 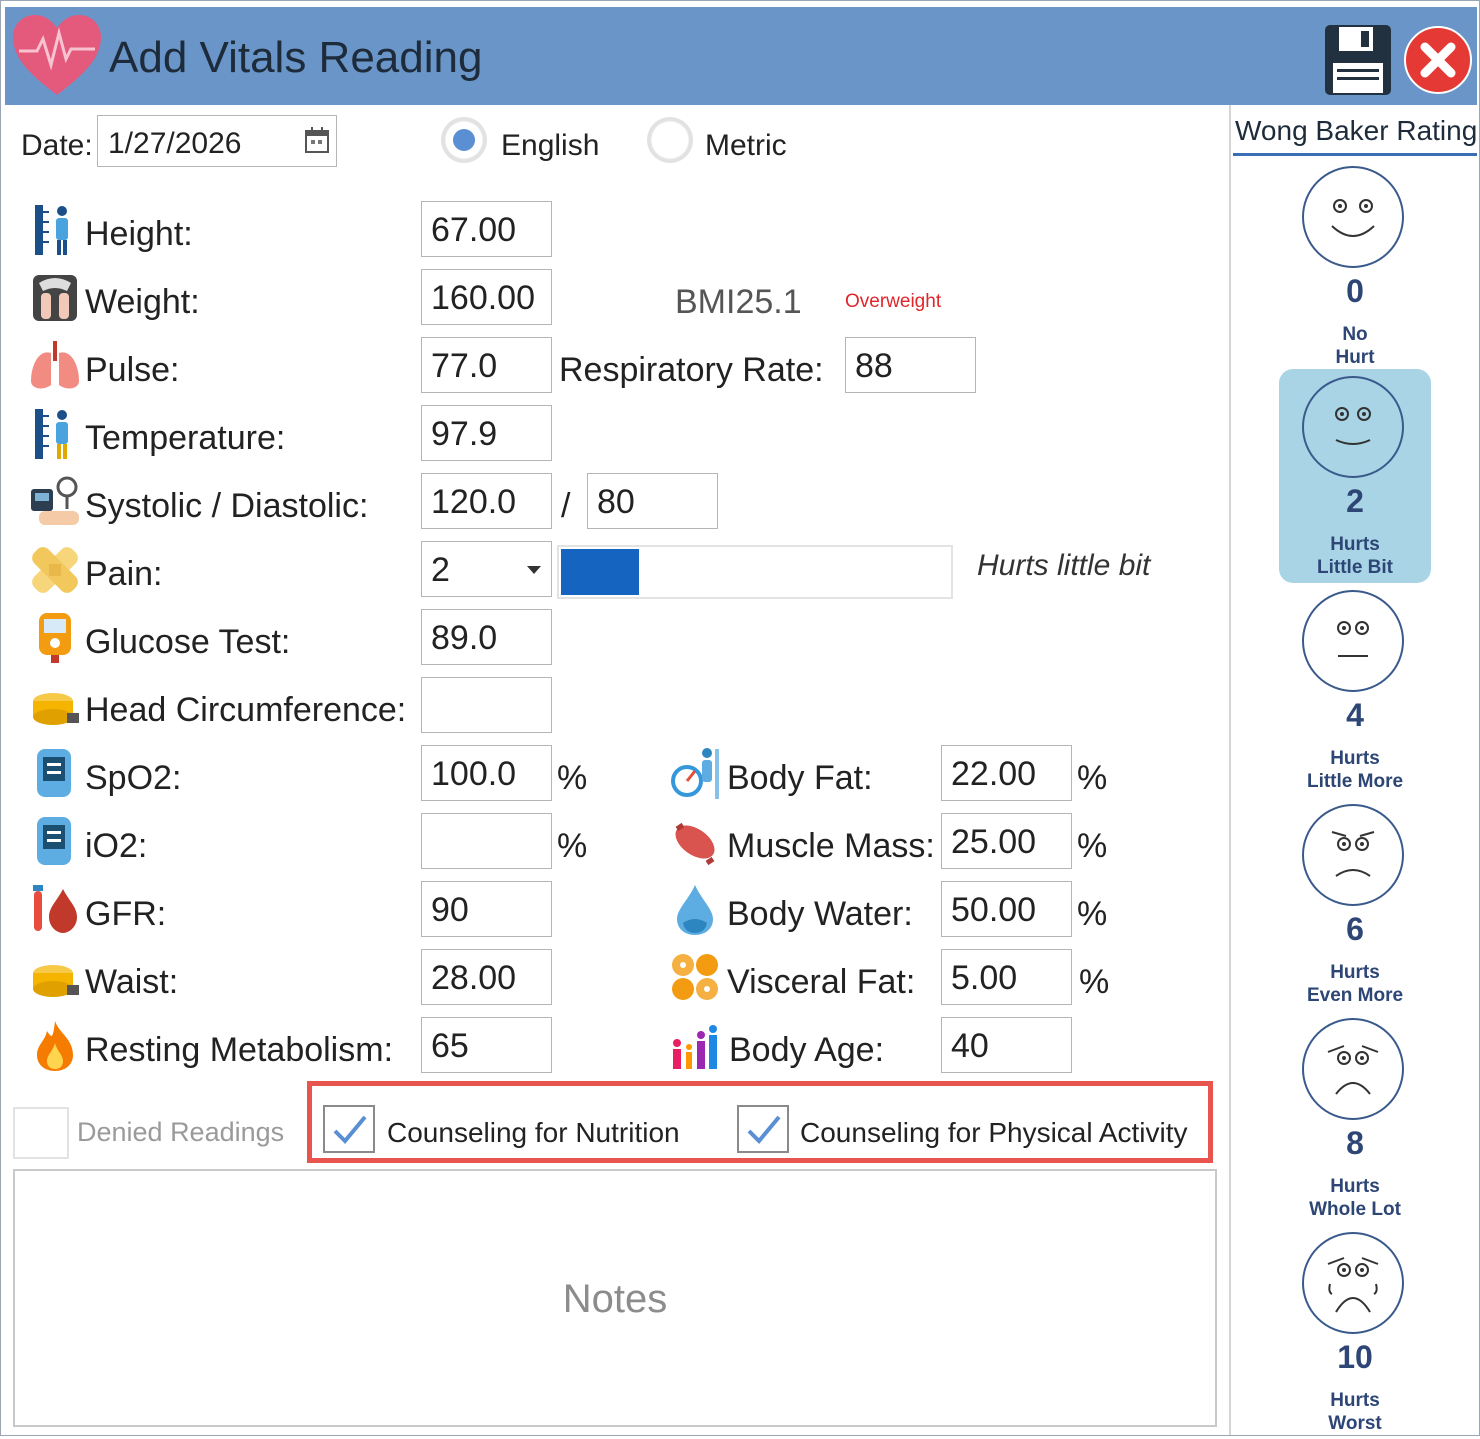 What do you see at coordinates (533, 1132) in the screenshot?
I see `nutrition-label: Counseling for Nutrition` at bounding box center [533, 1132].